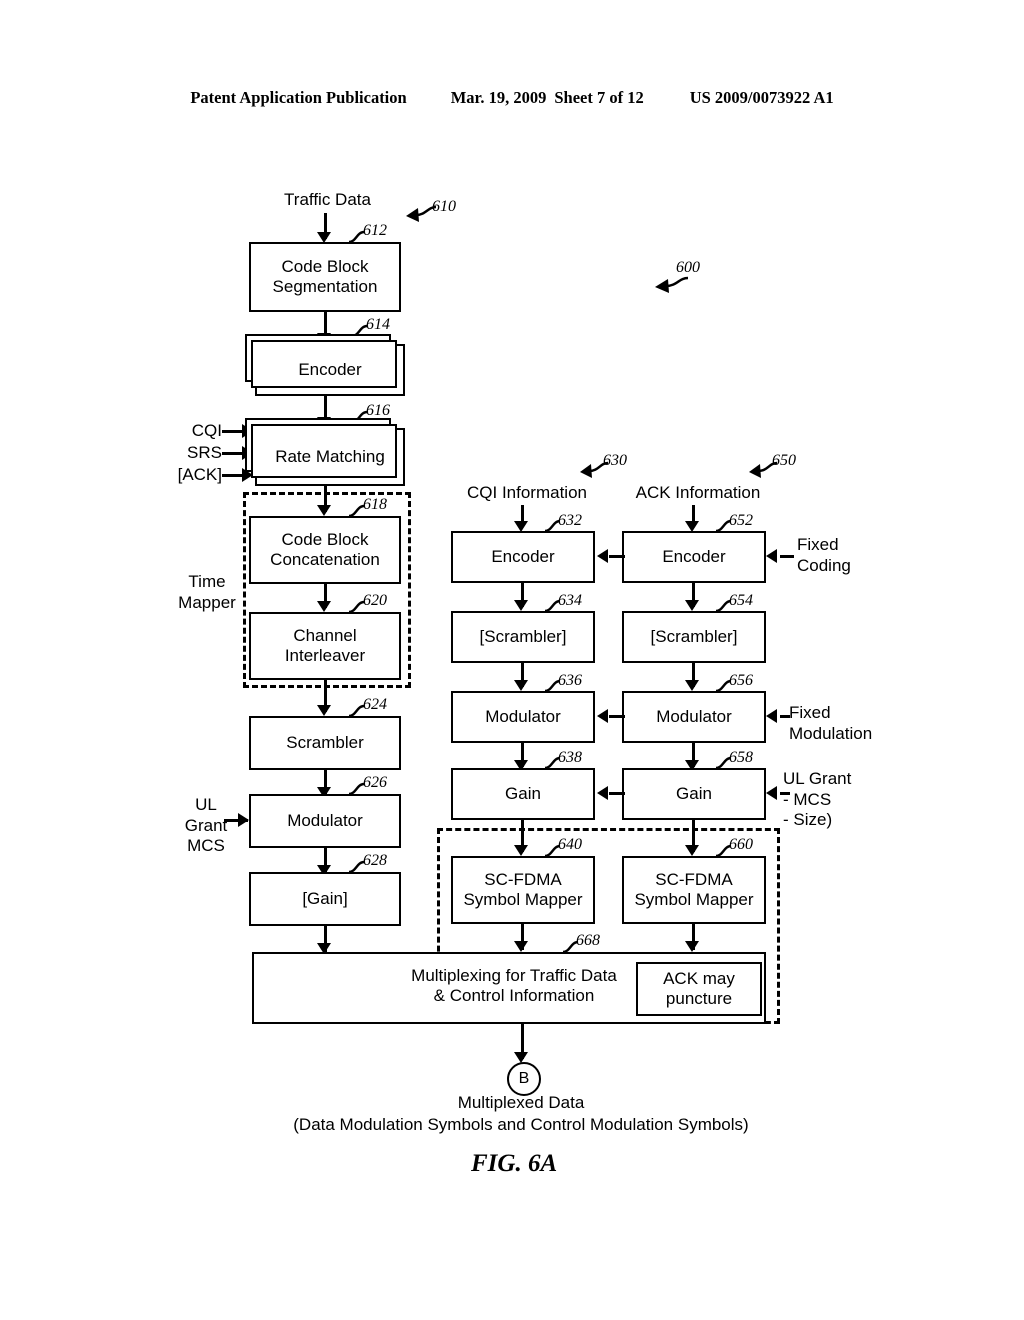 This screenshot has height=1320, width=1024. What do you see at coordinates (824, 555) in the screenshot?
I see `fixed-coding-label: Fixed Coding` at bounding box center [824, 555].